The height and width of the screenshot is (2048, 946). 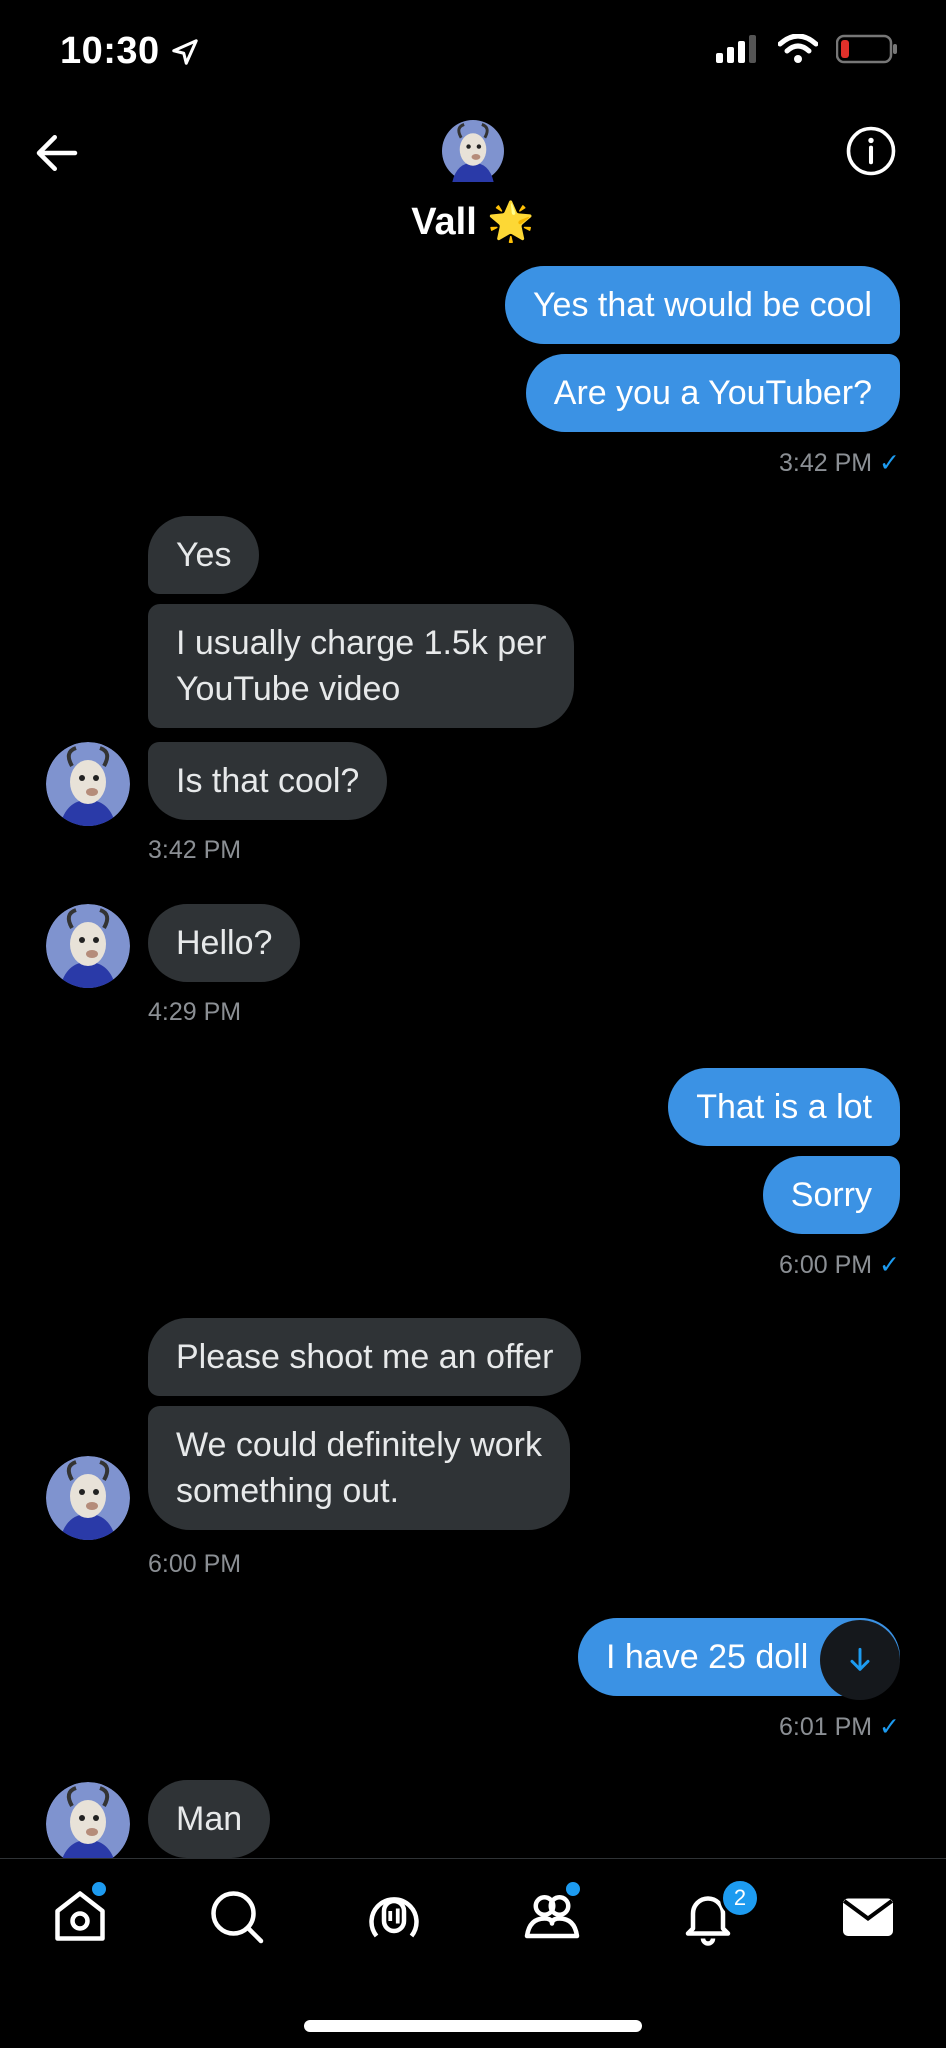 I want to click on message-text: Is that cool?, so click(x=268, y=781).